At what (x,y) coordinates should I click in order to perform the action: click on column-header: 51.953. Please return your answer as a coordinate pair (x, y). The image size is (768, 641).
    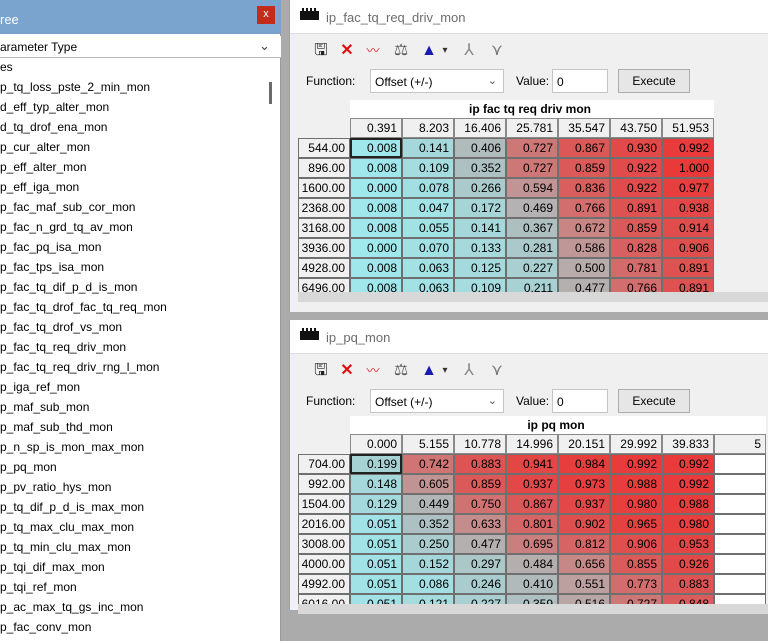
    Looking at the image, I should click on (688, 128).